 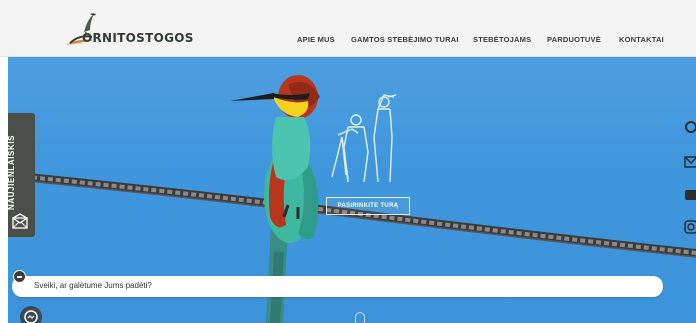 What do you see at coordinates (368, 206) in the screenshot?
I see `choose-tour-button: PASIRINKITE TURĄ` at bounding box center [368, 206].